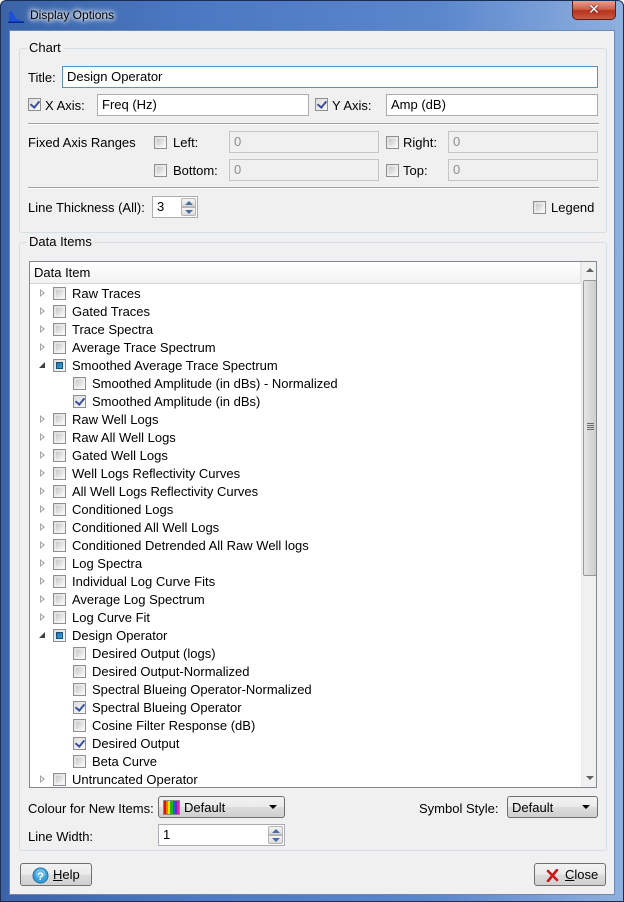 The width and height of the screenshot is (624, 902). Describe the element at coordinates (305, 564) in the screenshot. I see `tree-item: Log Spectra` at that location.